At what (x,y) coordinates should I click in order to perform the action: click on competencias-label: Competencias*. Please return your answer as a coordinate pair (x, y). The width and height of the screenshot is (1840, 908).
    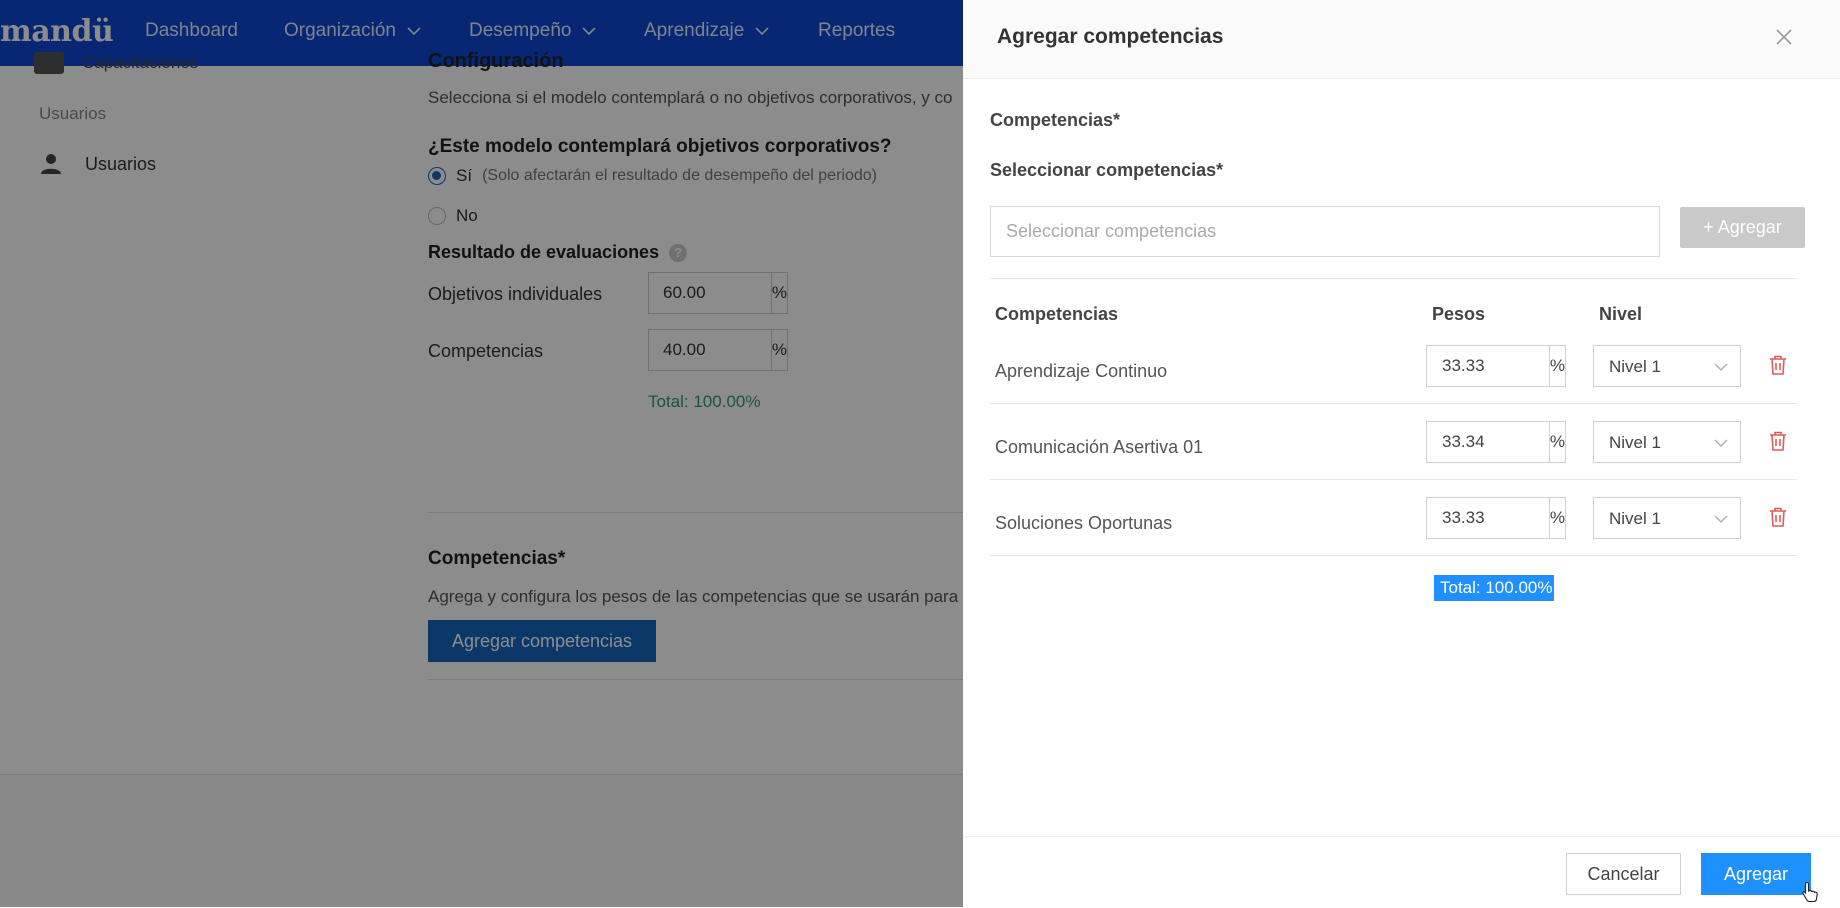
    Looking at the image, I should click on (1055, 120).